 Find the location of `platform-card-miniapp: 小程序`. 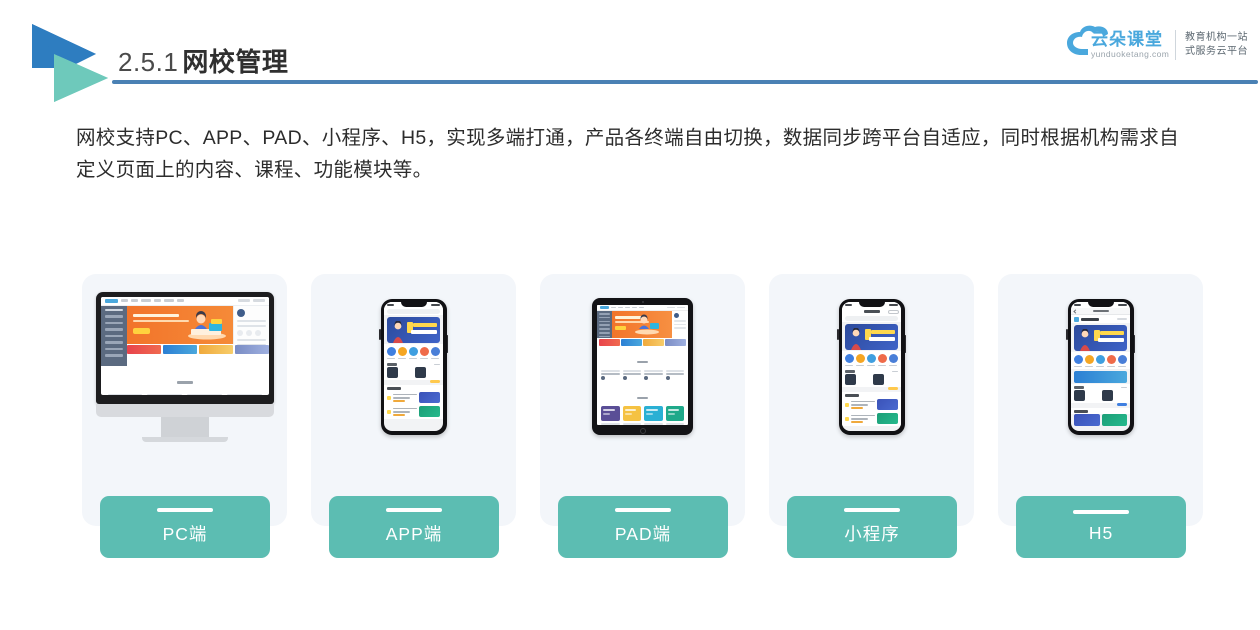

platform-card-miniapp: 小程序 is located at coordinates (871, 416).